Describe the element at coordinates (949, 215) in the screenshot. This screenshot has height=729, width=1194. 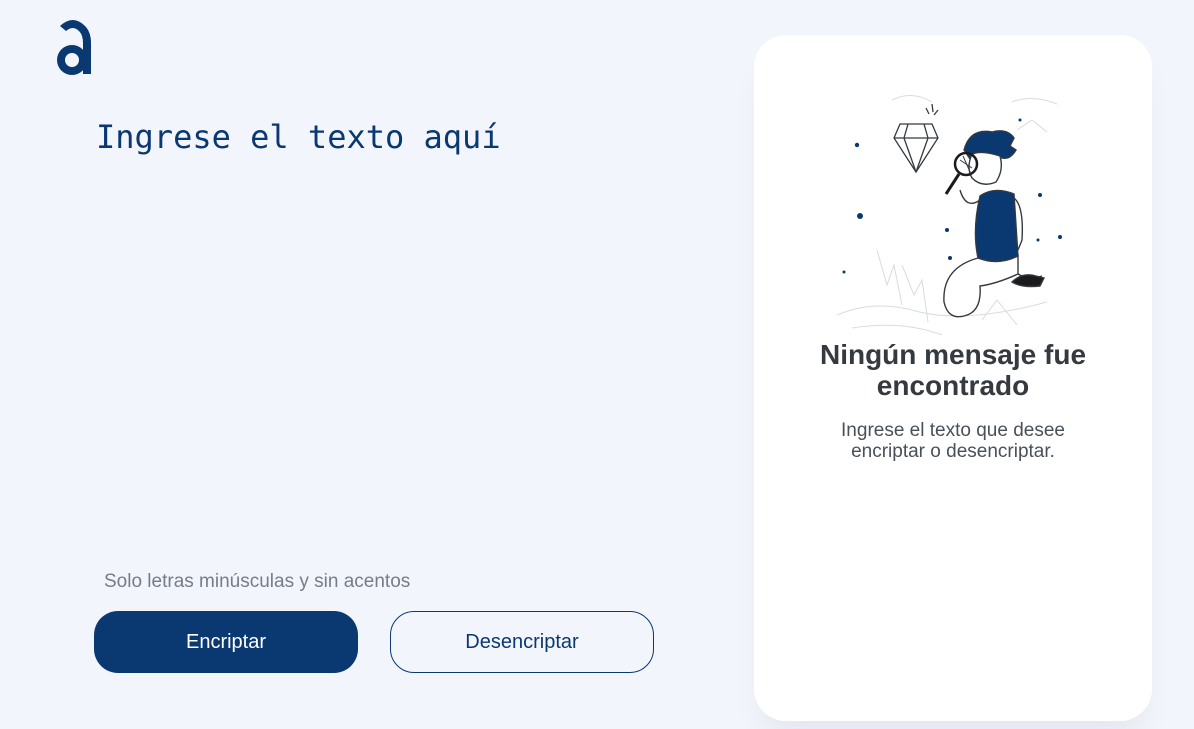
I see `person-with-magnifying-glass-icon` at that location.